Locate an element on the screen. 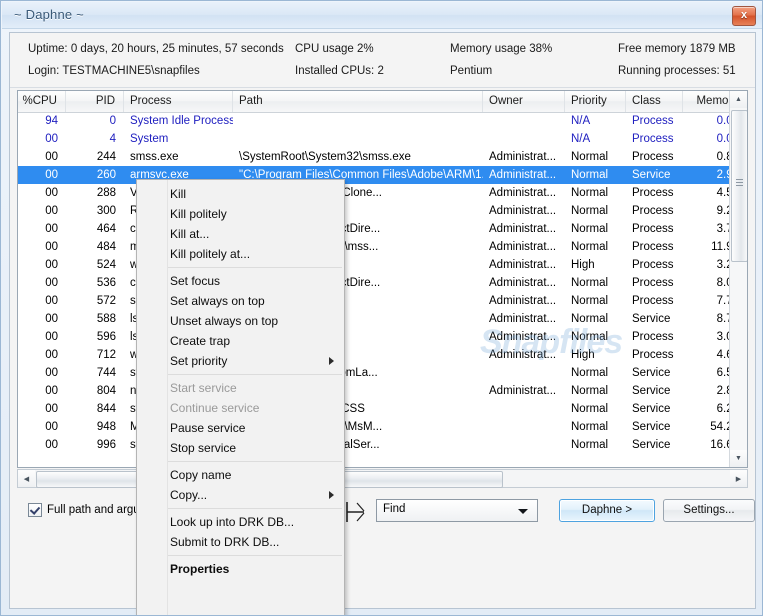 This screenshot has height=616, width=763. close-icon: x is located at coordinates (744, 15).